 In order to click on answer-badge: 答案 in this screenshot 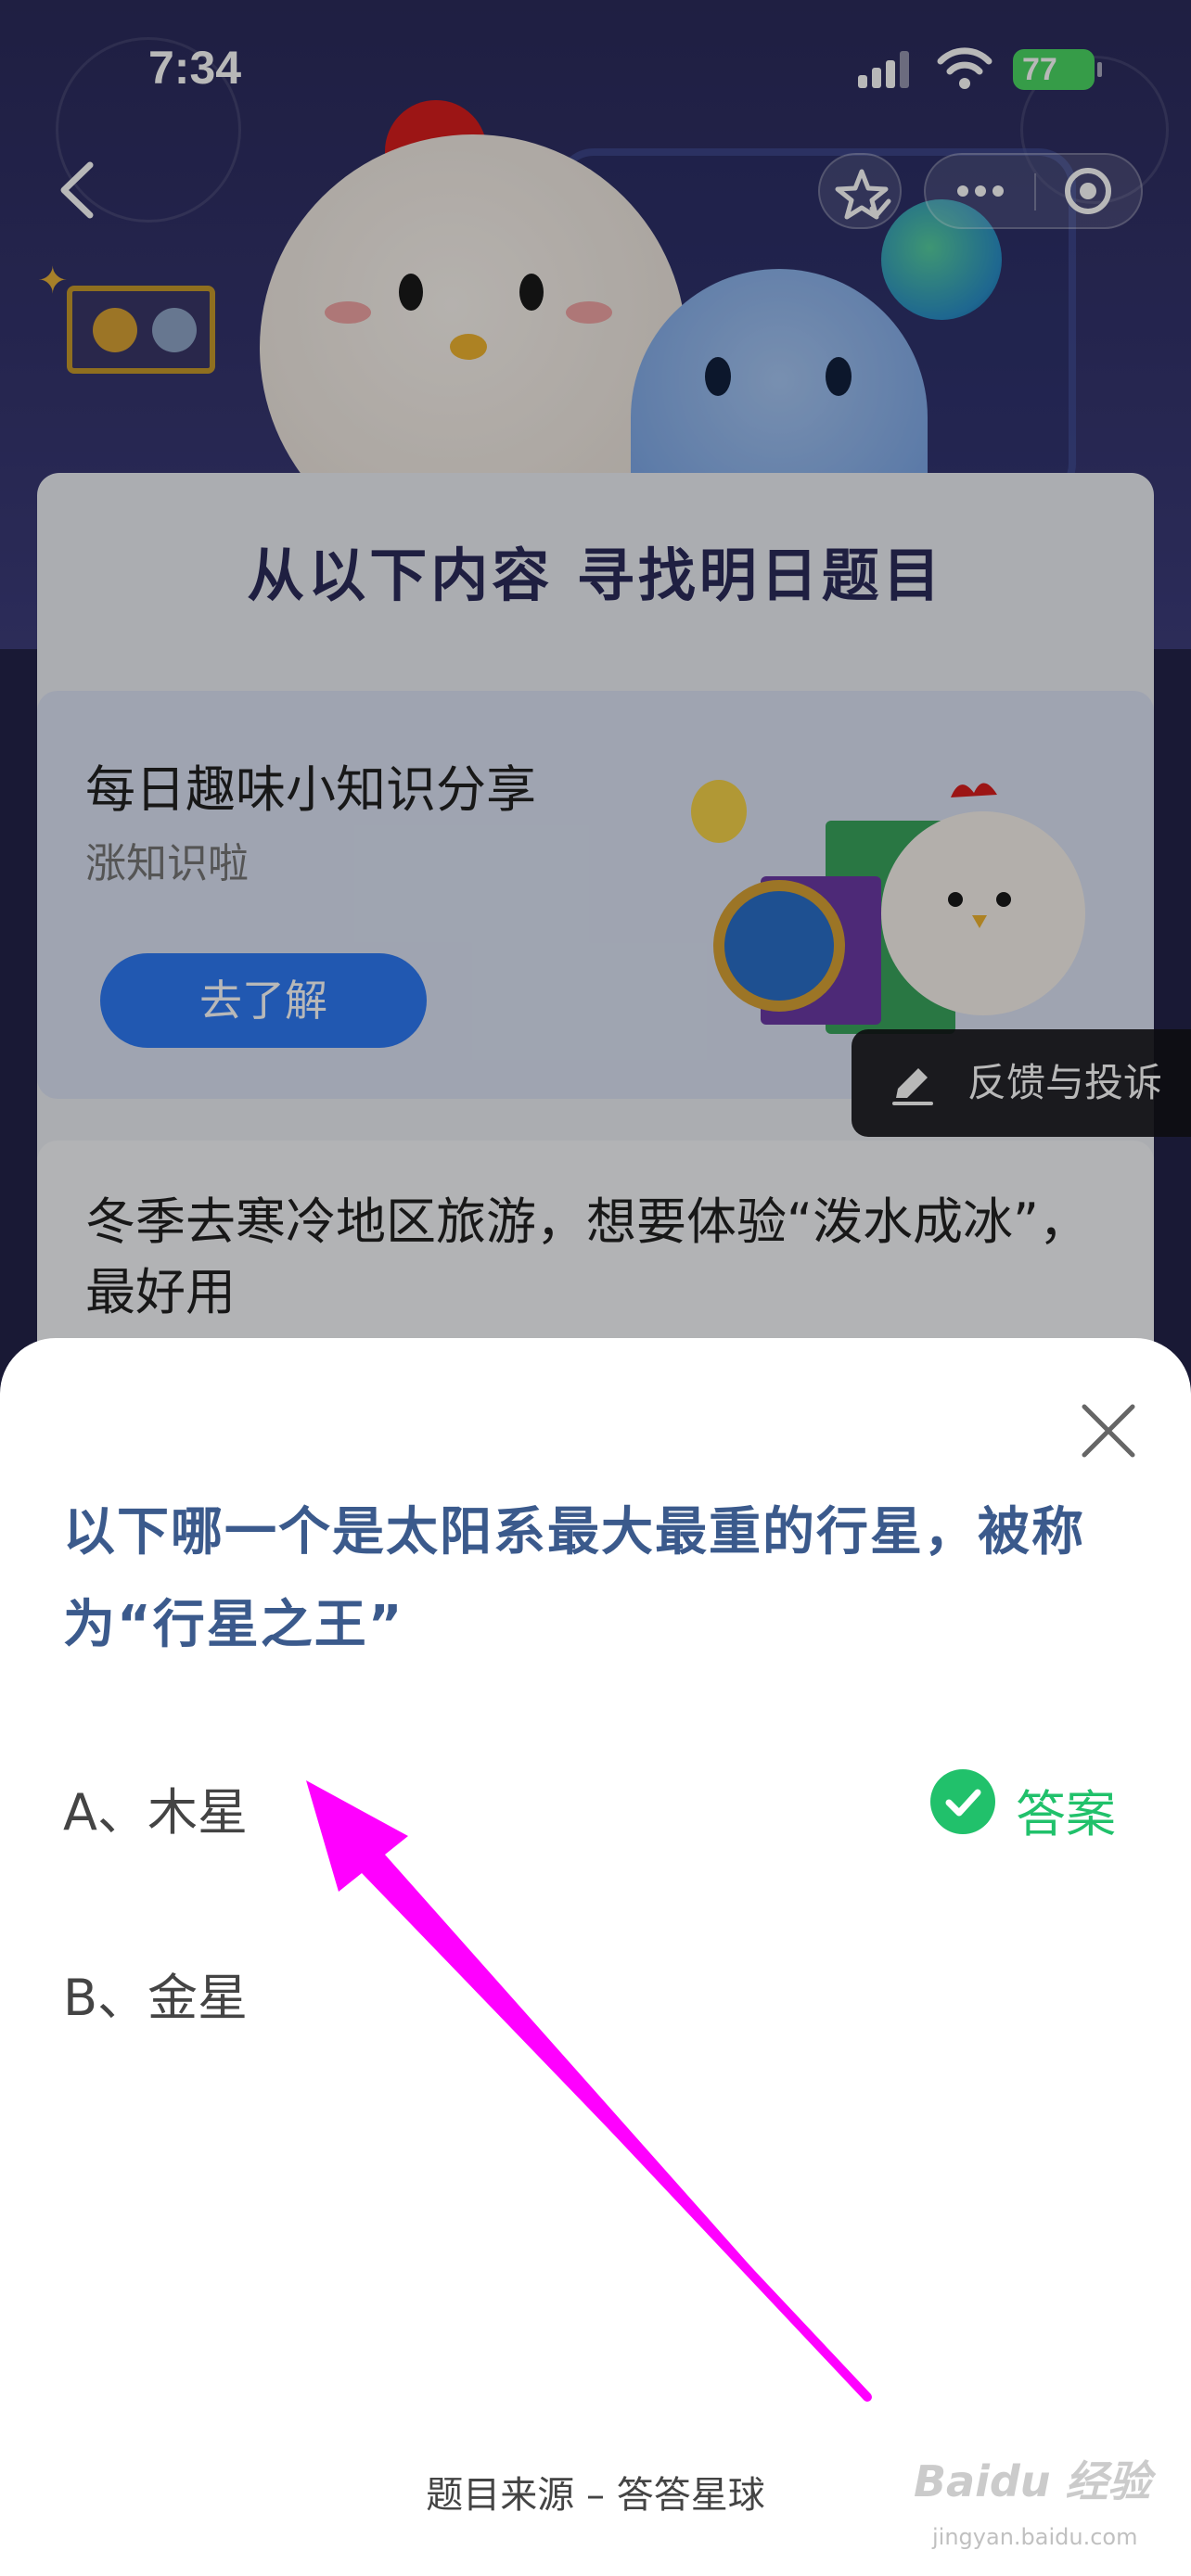, I will do `click(1030, 1803)`.